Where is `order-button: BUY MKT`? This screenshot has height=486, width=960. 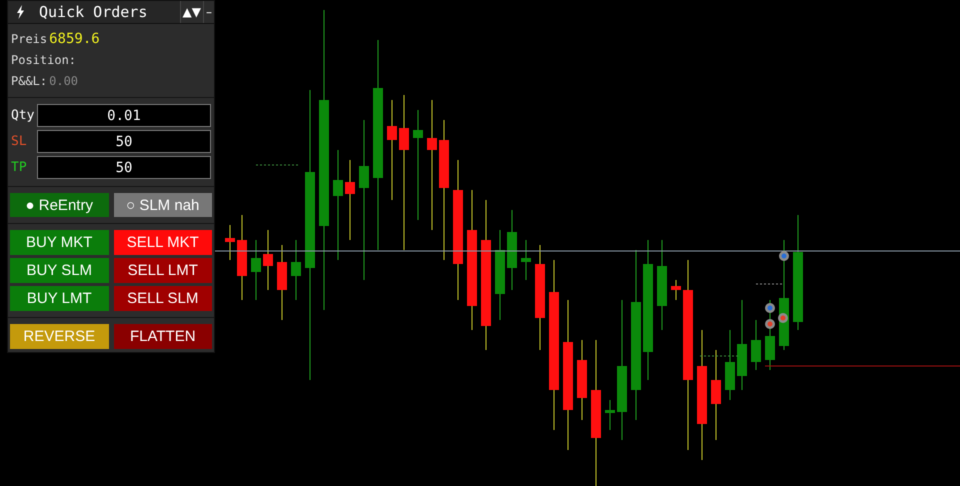
order-button: BUY MKT is located at coordinates (59, 242).